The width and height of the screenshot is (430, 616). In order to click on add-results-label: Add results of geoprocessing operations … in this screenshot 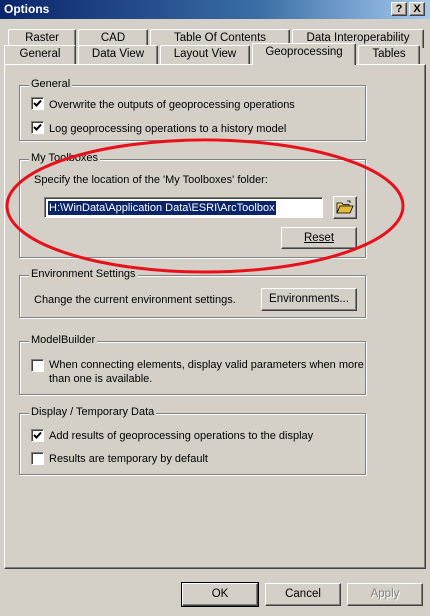, I will do `click(181, 436)`.